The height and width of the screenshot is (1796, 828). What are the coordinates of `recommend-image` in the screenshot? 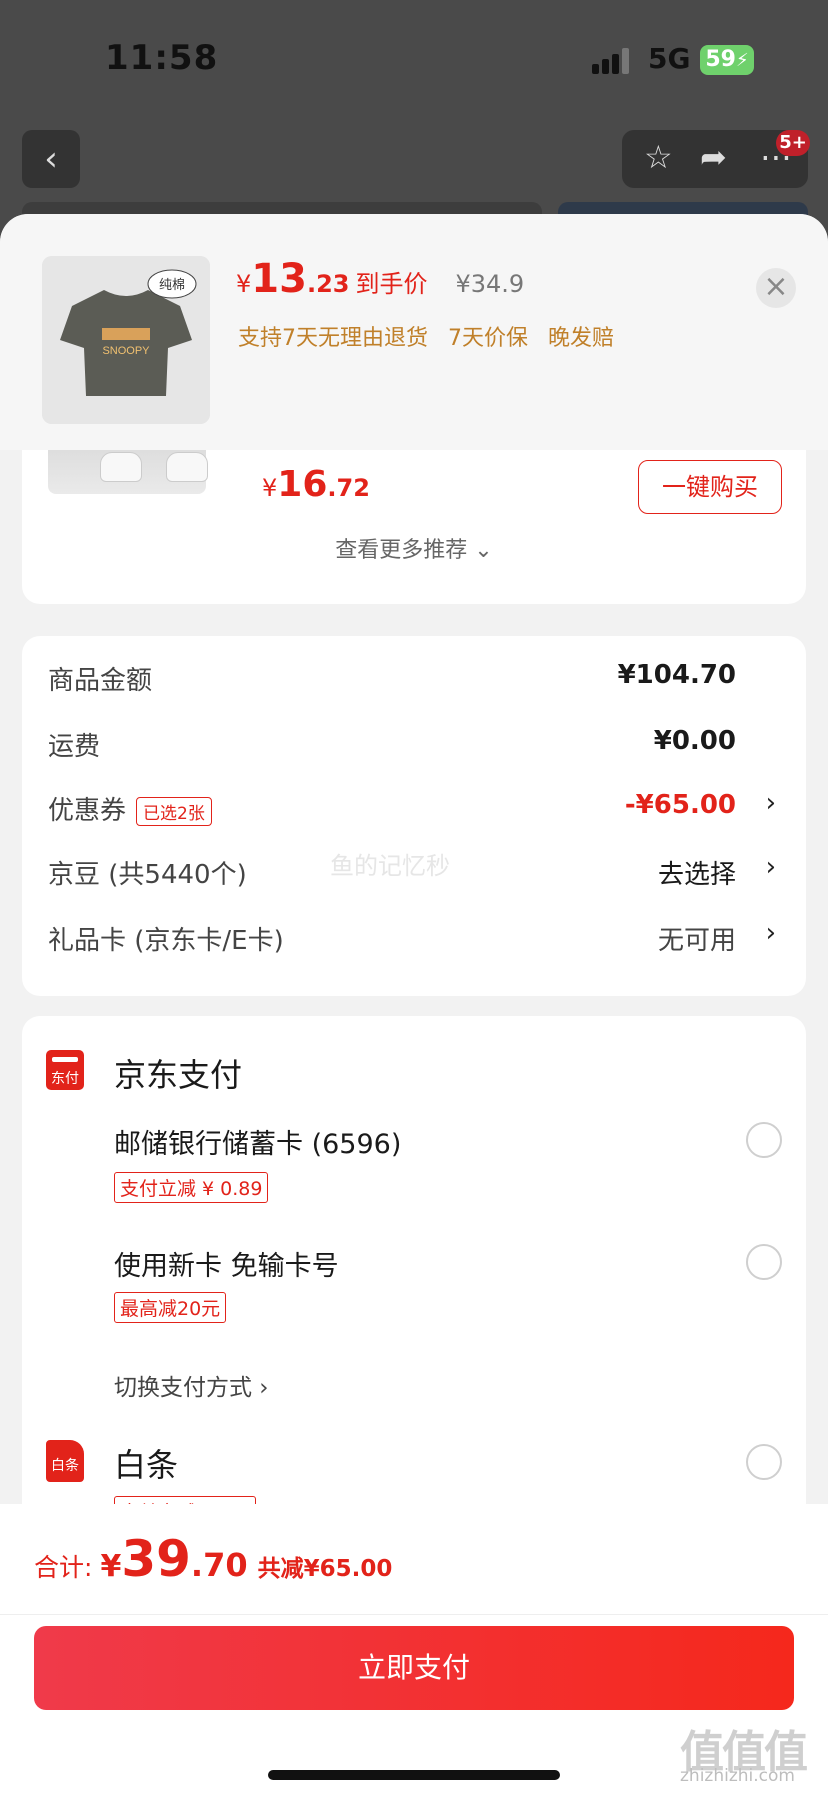 It's located at (128, 469).